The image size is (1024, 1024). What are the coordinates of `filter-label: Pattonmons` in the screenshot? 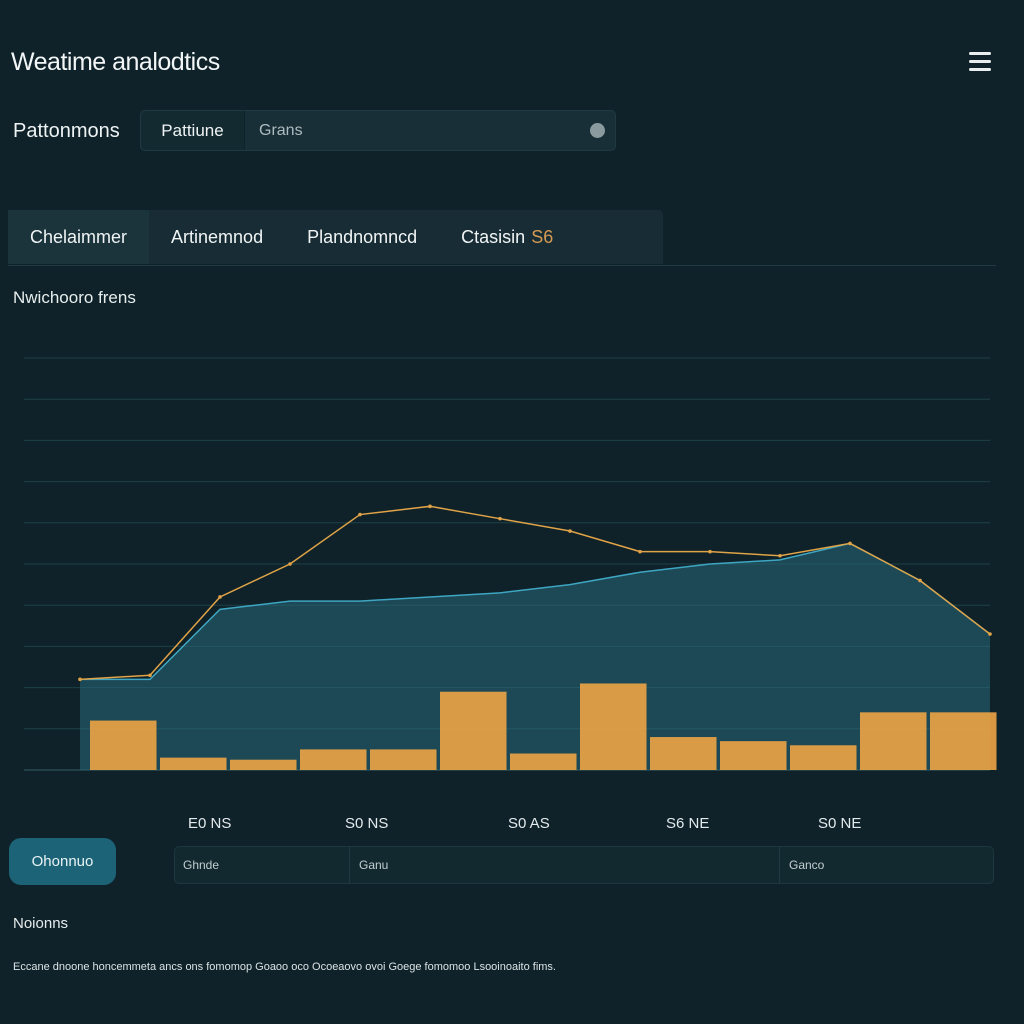 It's located at (66, 131).